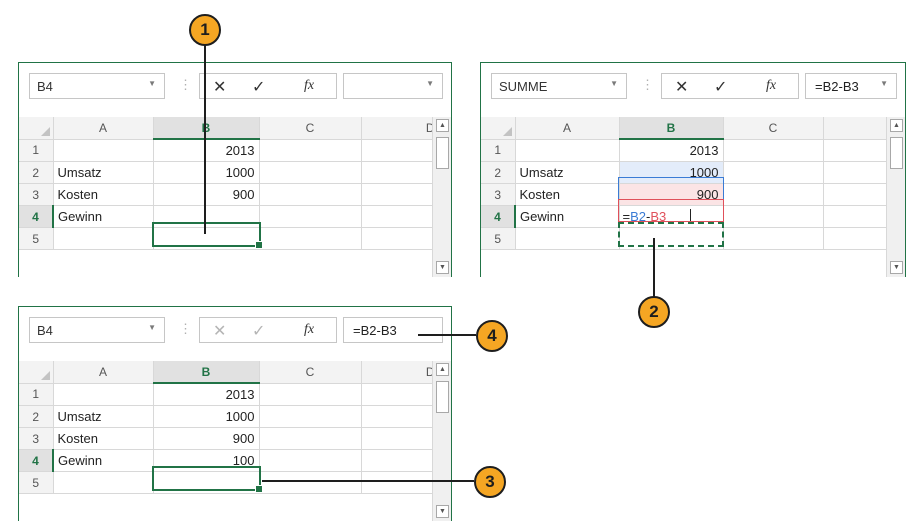  What do you see at coordinates (400, 194) in the screenshot?
I see `cell-d3` at bounding box center [400, 194].